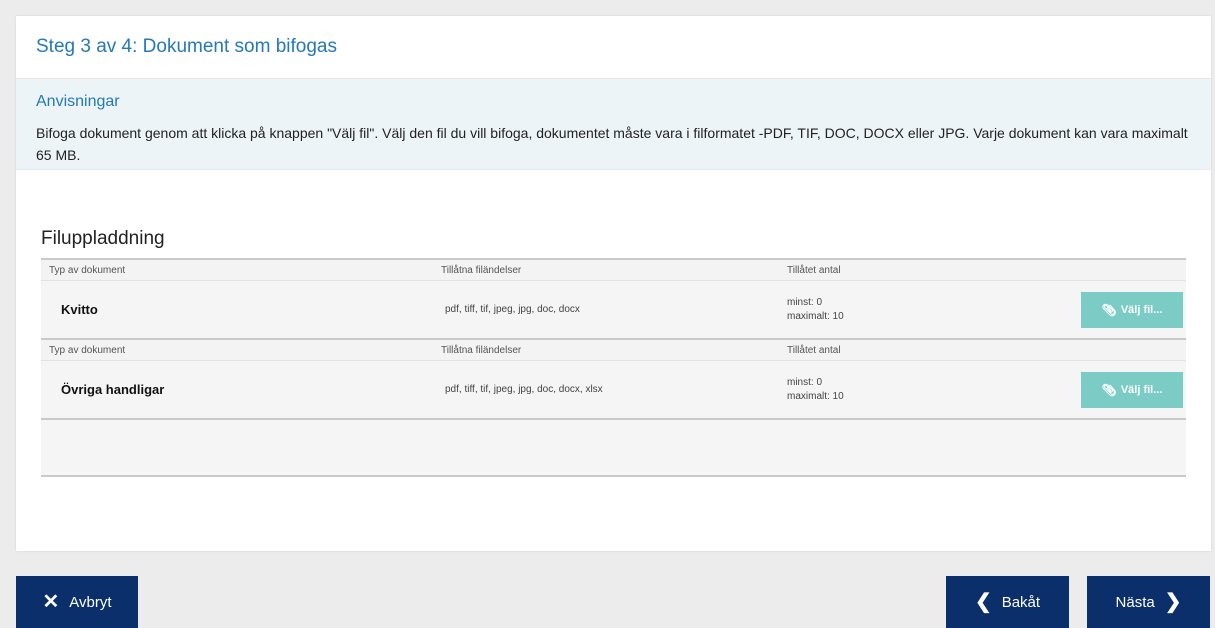  I want to click on back-button: ❮ Bakåt, so click(1007, 602).